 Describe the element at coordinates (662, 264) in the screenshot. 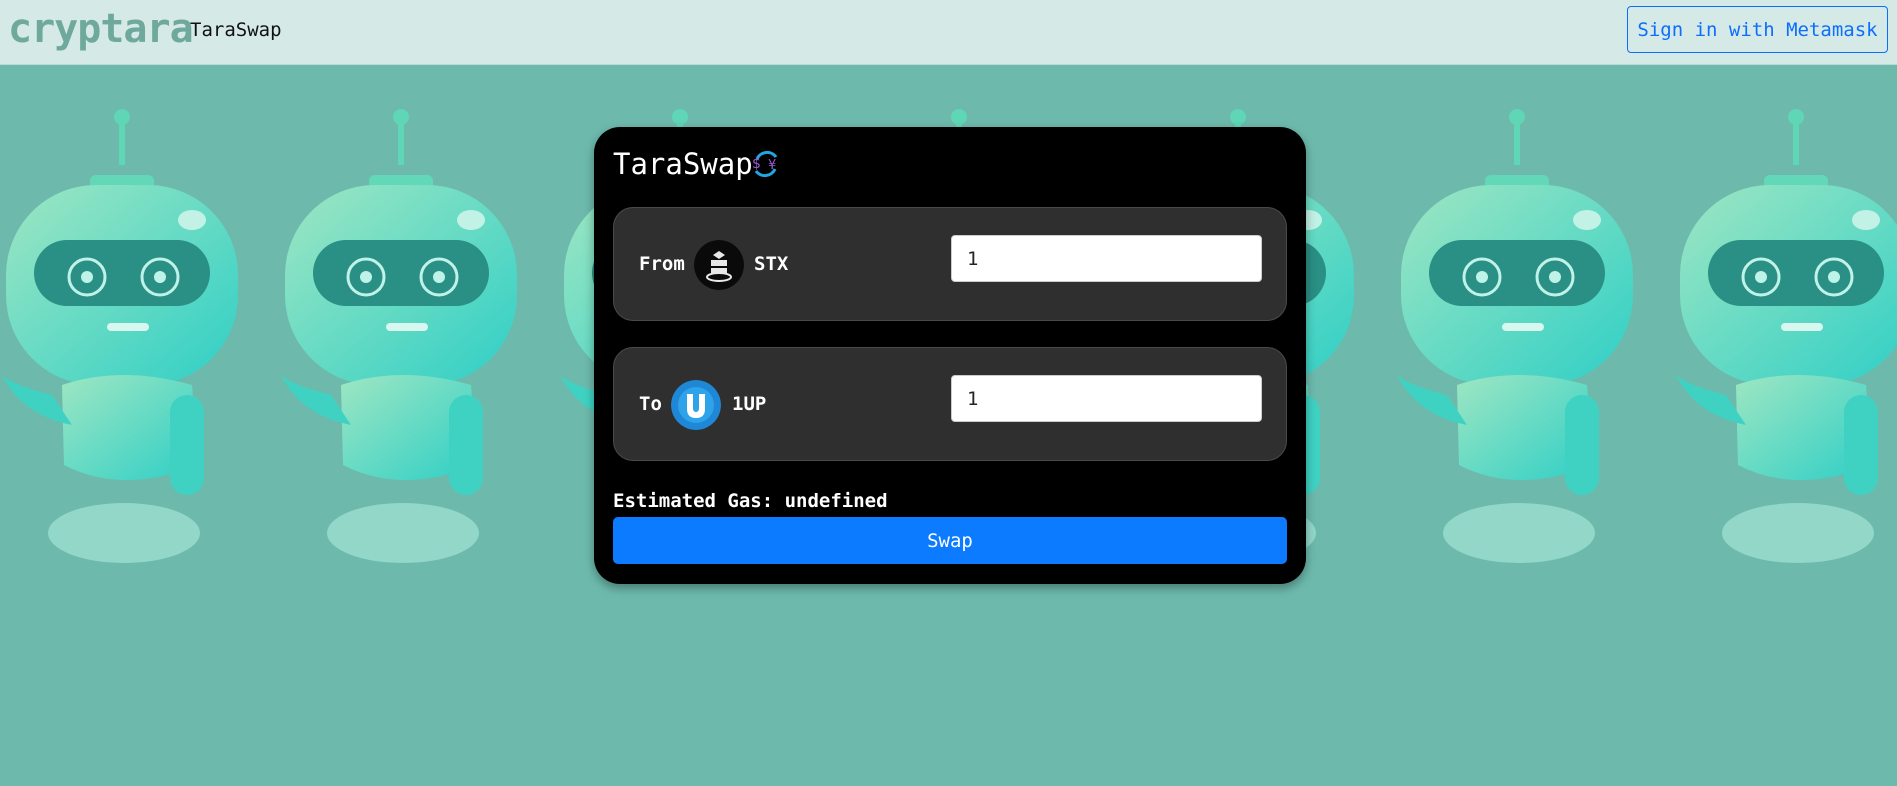

I see `from-label: From` at that location.